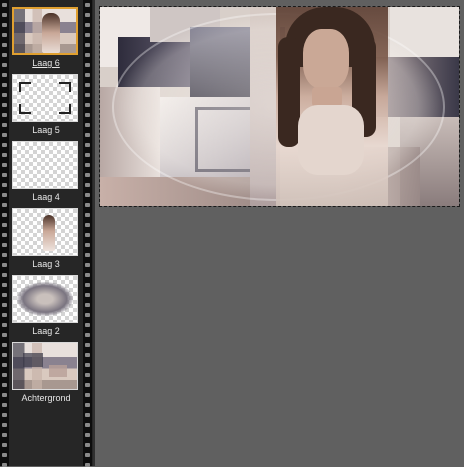 The image size is (464, 467). I want to click on layer-label: Laag 3, so click(46, 264).